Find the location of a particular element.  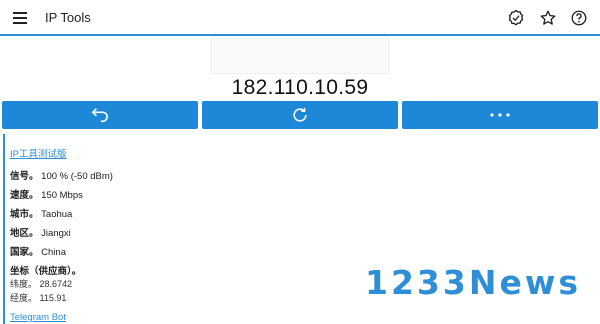

coords-heading: 坐标（供应商）。 is located at coordinates (45, 270).